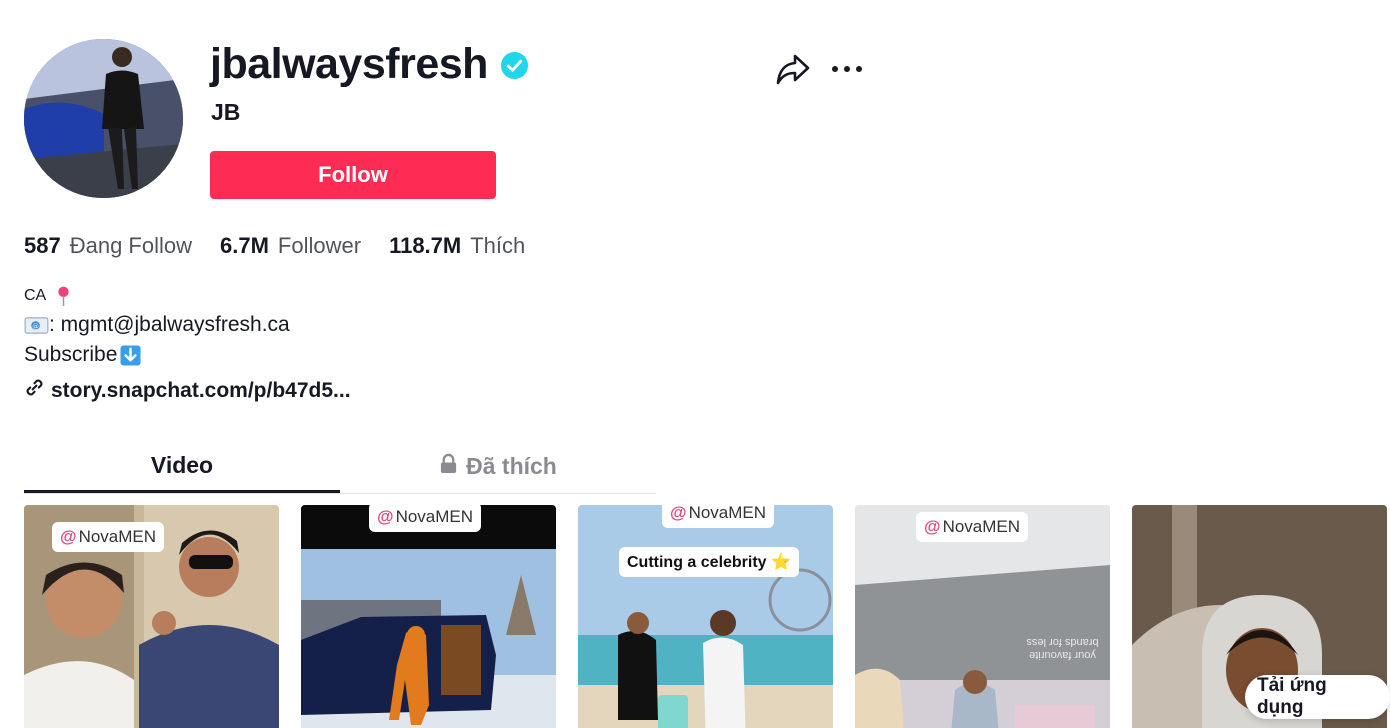 The width and height of the screenshot is (1390, 728). Describe the element at coordinates (982, 616) in the screenshot. I see `video-card: @ NovaMEN your favourite brands for less` at that location.